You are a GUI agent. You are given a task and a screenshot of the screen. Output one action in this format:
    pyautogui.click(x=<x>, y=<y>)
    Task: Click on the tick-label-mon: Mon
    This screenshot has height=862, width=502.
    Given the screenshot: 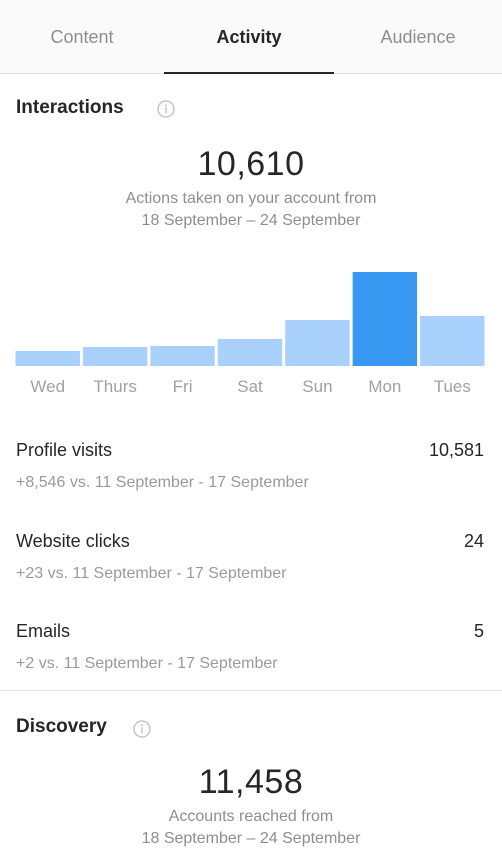 What is the action you would take?
    pyautogui.click(x=384, y=386)
    